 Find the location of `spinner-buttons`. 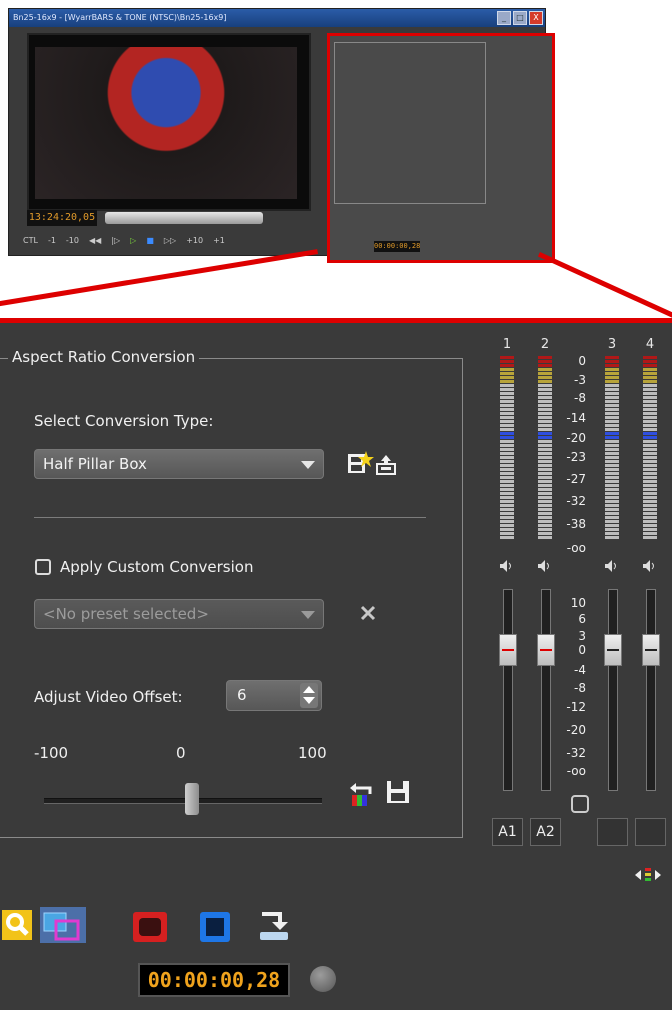

spinner-buttons is located at coordinates (309, 695).